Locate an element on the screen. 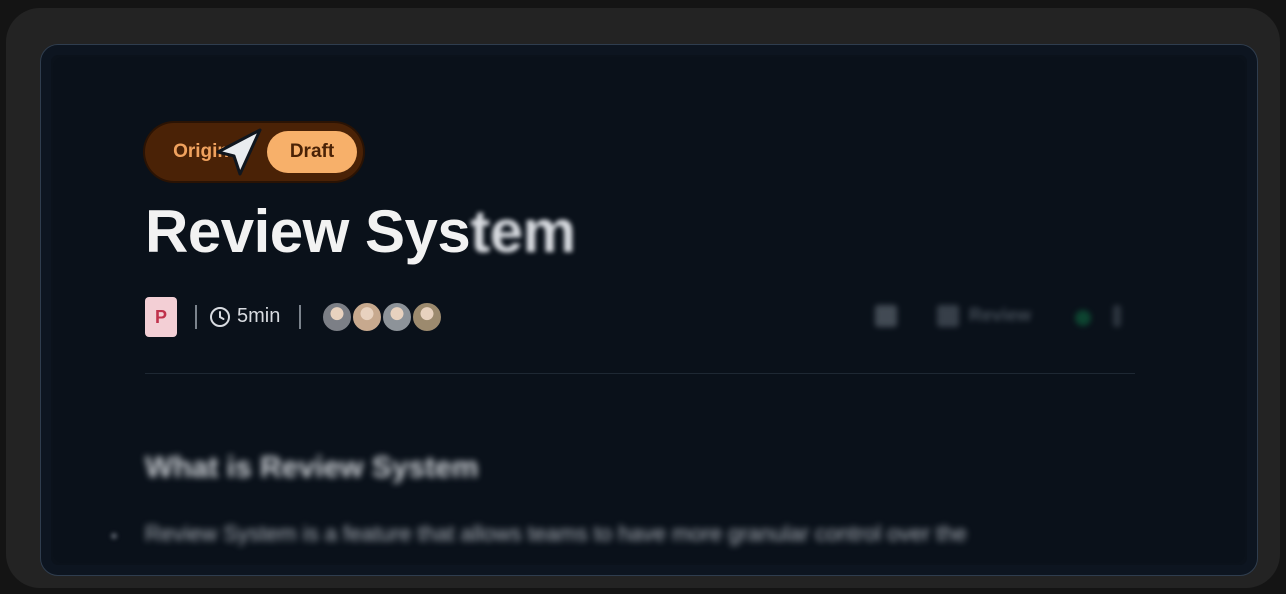  status-dot-icon is located at coordinates (1083, 318).